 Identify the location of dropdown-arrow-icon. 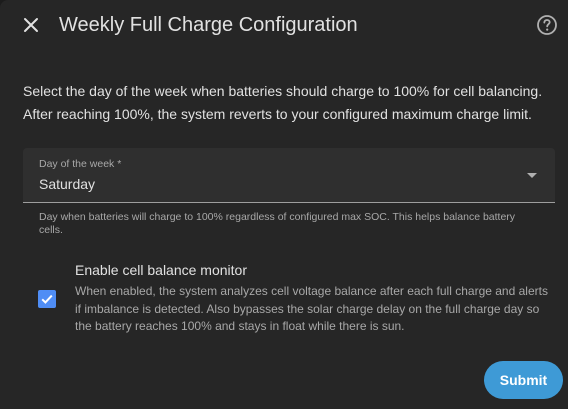
(532, 175).